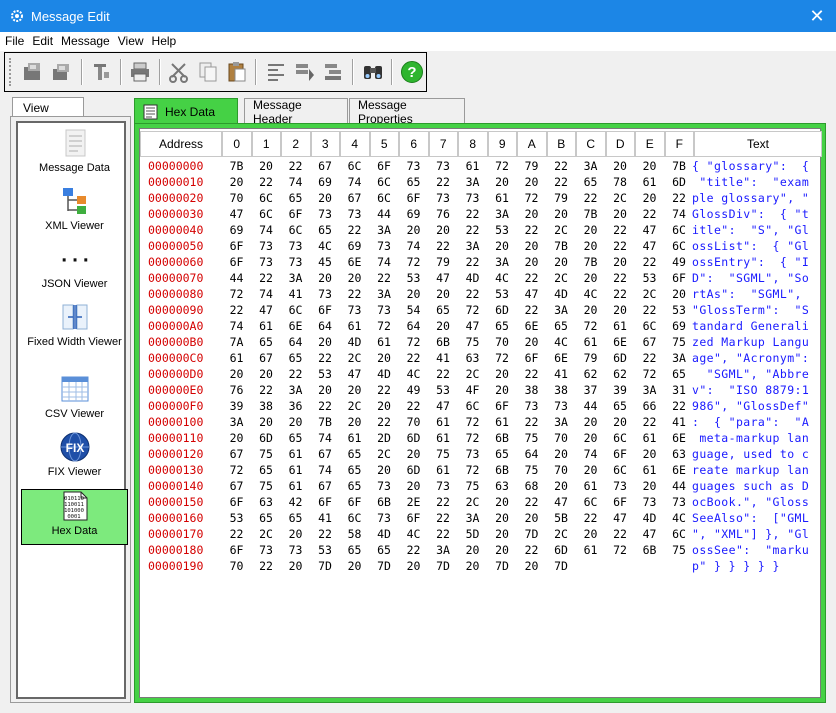 The width and height of the screenshot is (836, 713). Describe the element at coordinates (750, 342) in the screenshot. I see `hex-text: zed Markup Langu` at that location.